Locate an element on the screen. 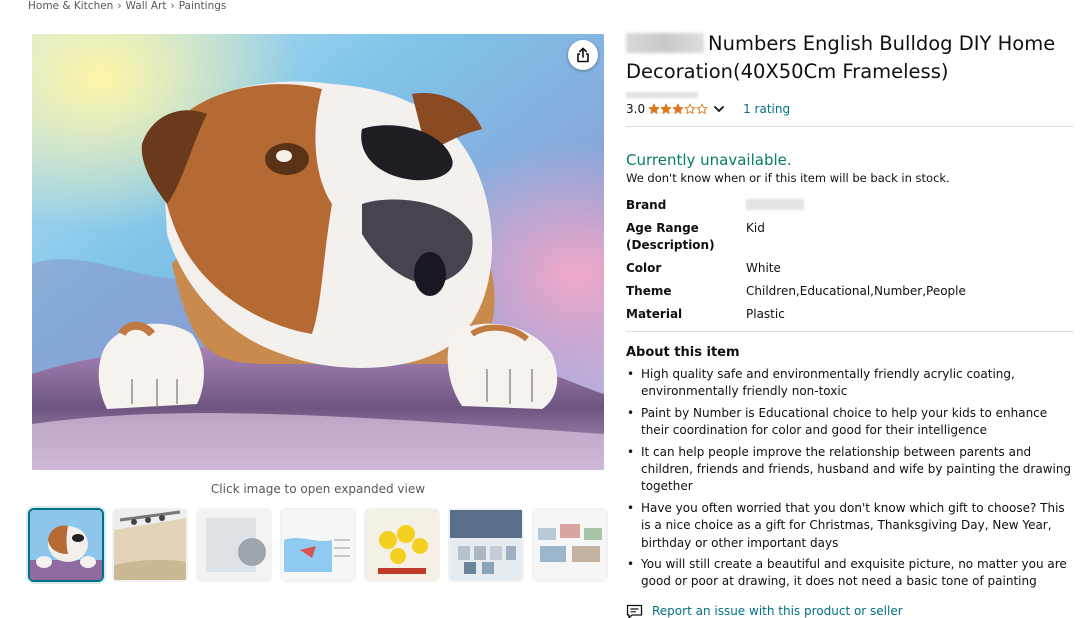 The height and width of the screenshot is (618, 1080). thumbnail-room-image is located at coordinates (570, 545).